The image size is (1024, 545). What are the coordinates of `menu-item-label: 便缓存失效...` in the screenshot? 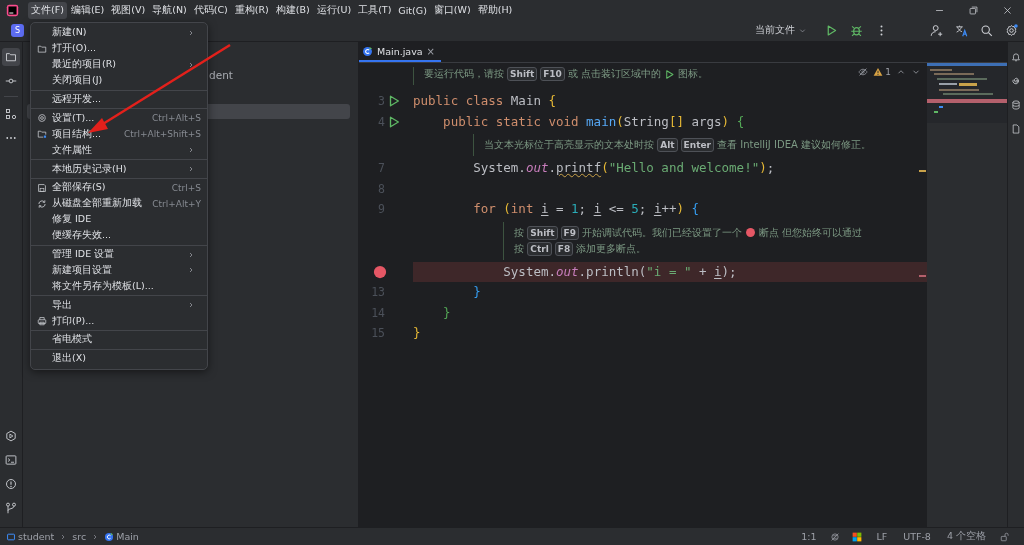 It's located at (82, 236).